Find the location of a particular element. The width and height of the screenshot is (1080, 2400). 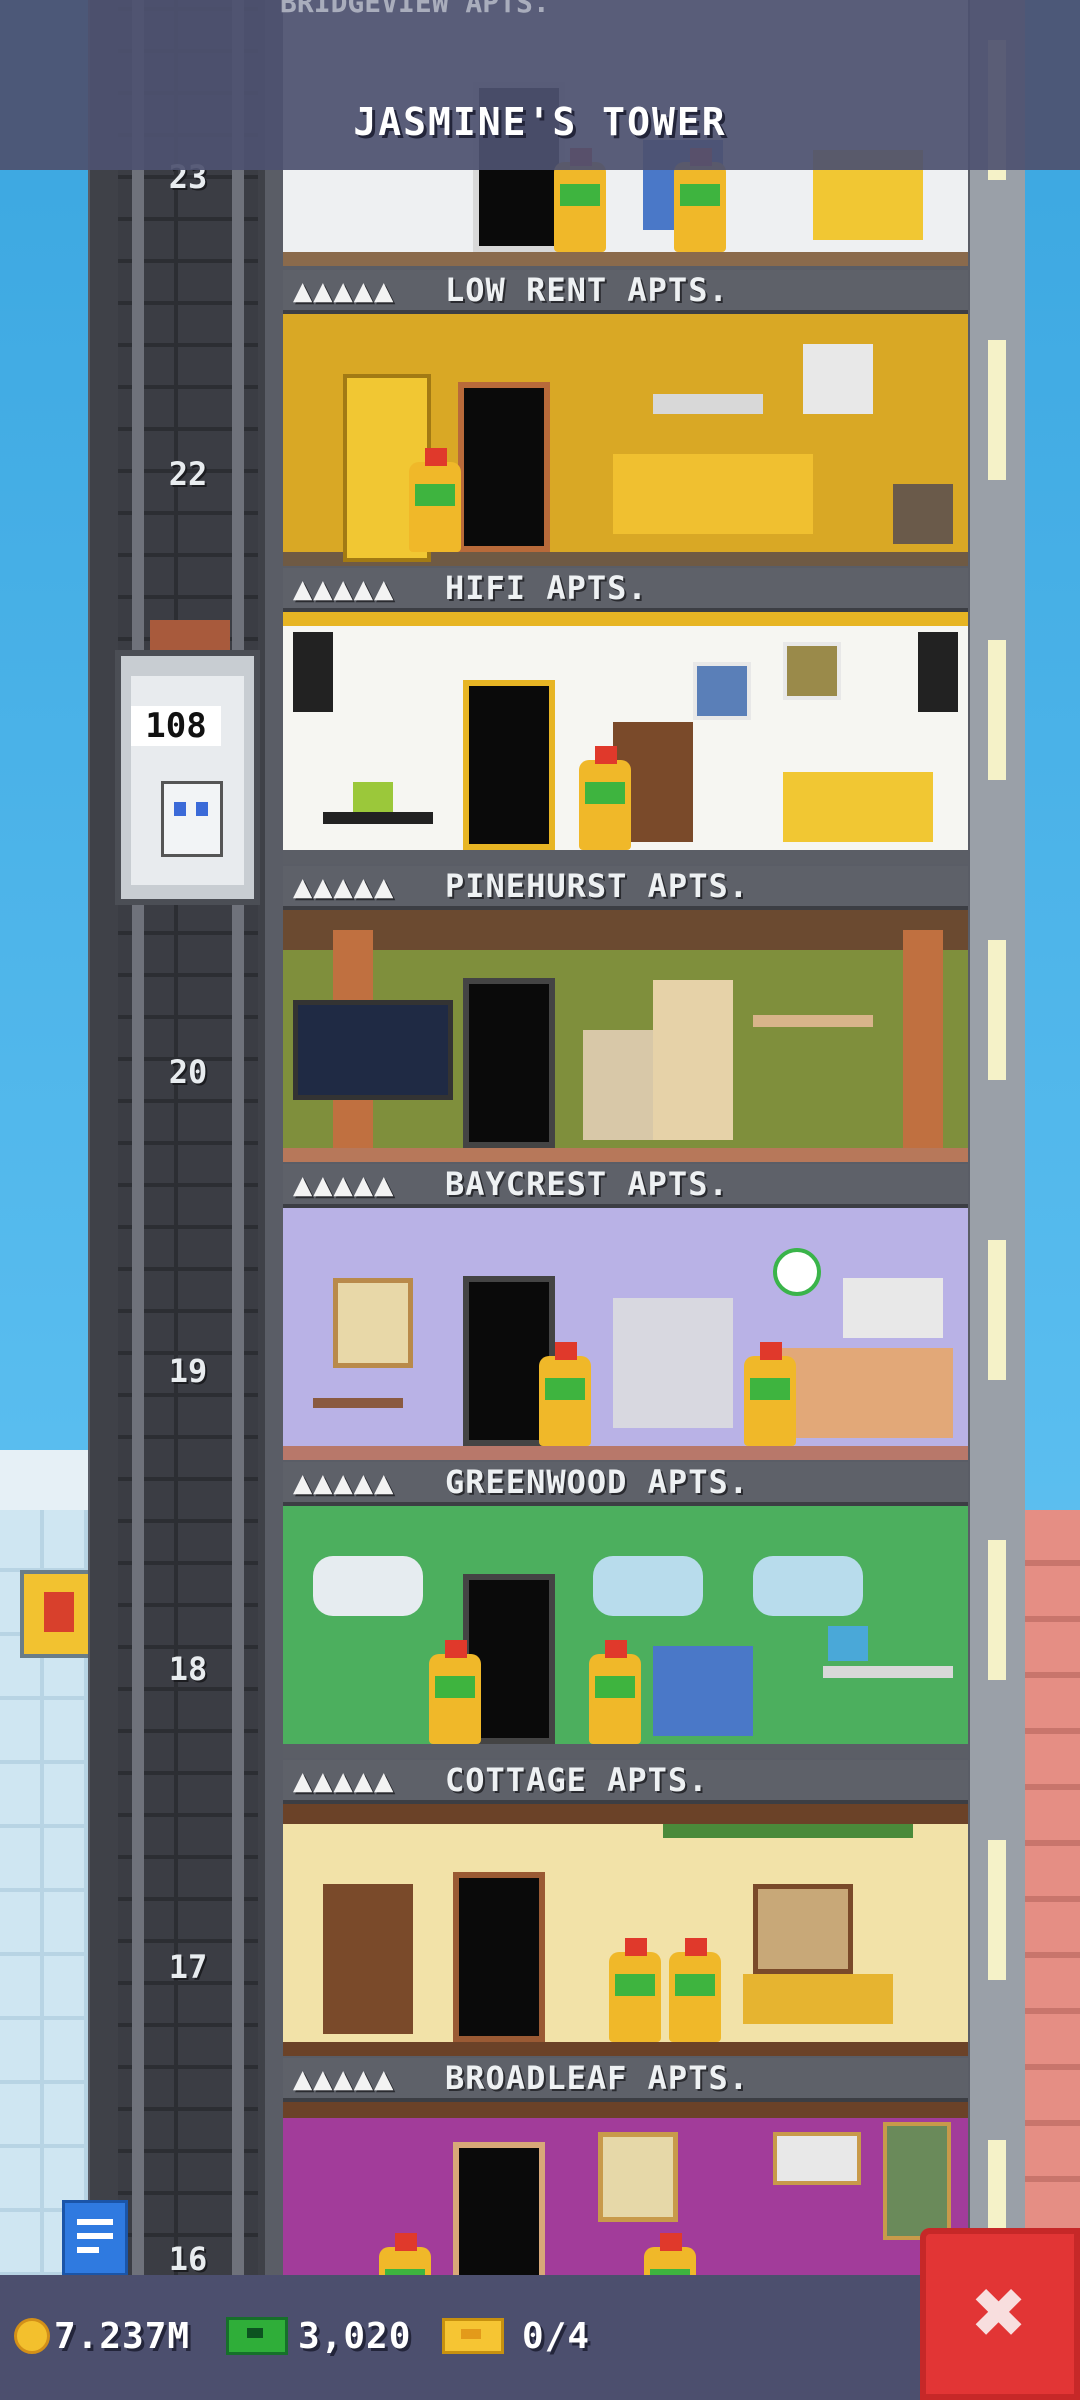

floor-number-16: 16 is located at coordinates (188, 2259).